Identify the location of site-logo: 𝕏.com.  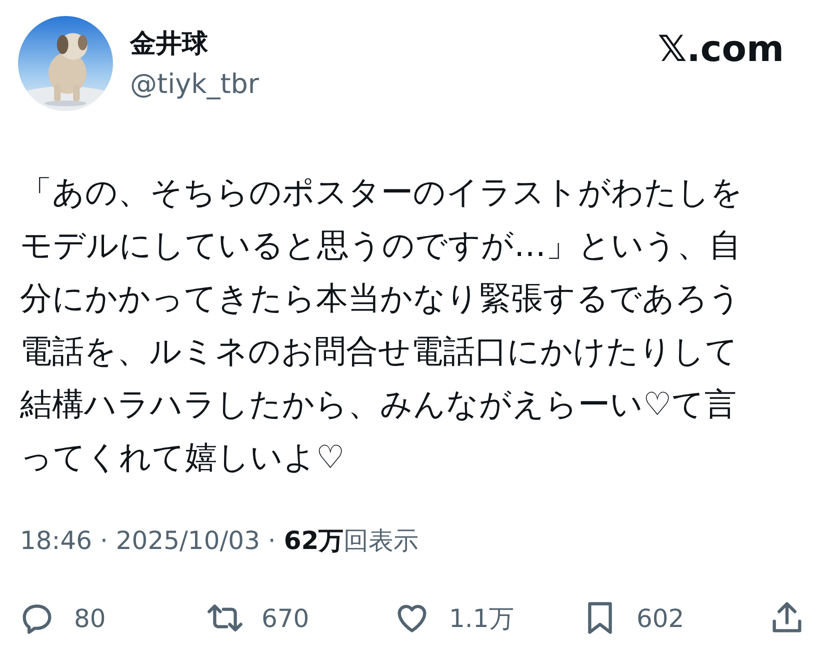
(721, 49).